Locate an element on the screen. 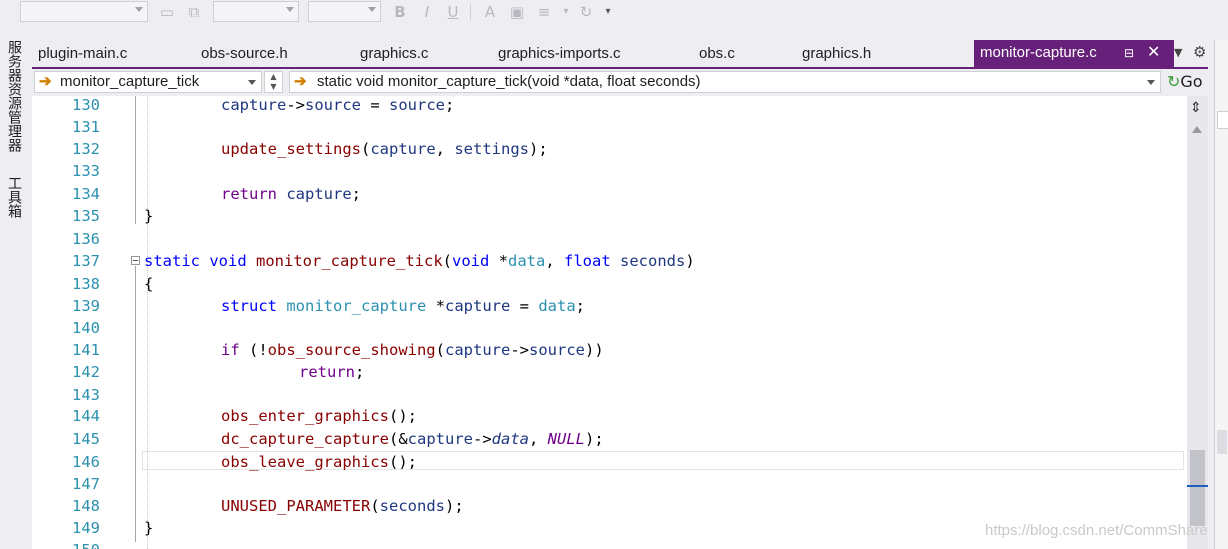 This screenshot has height=549, width=1228. line-number: 145 is located at coordinates (86, 439).